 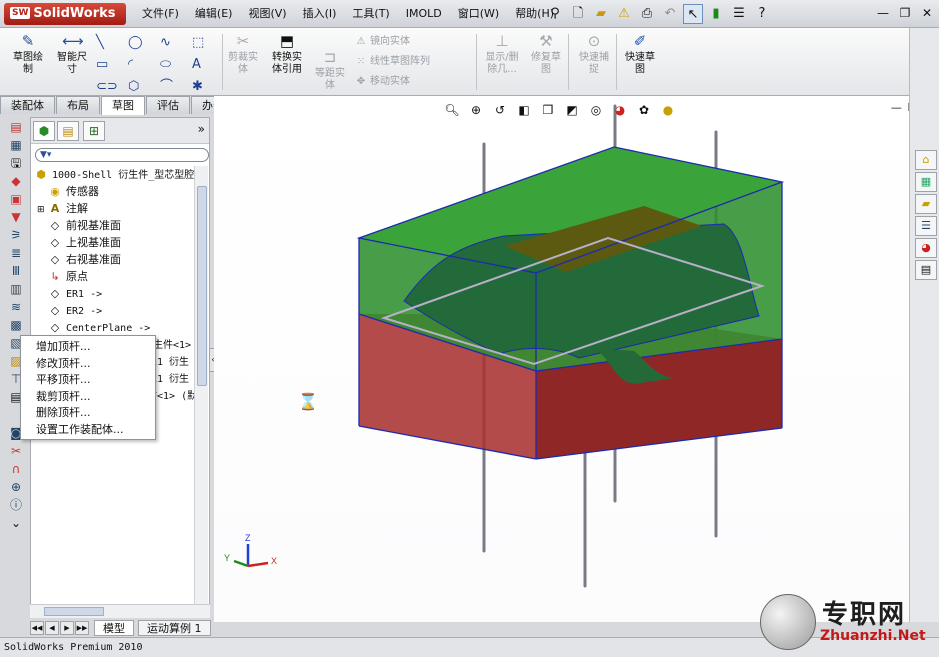 What do you see at coordinates (113, 208) in the screenshot?
I see `tree-item-annotations: ⊞ A 注解` at bounding box center [113, 208].